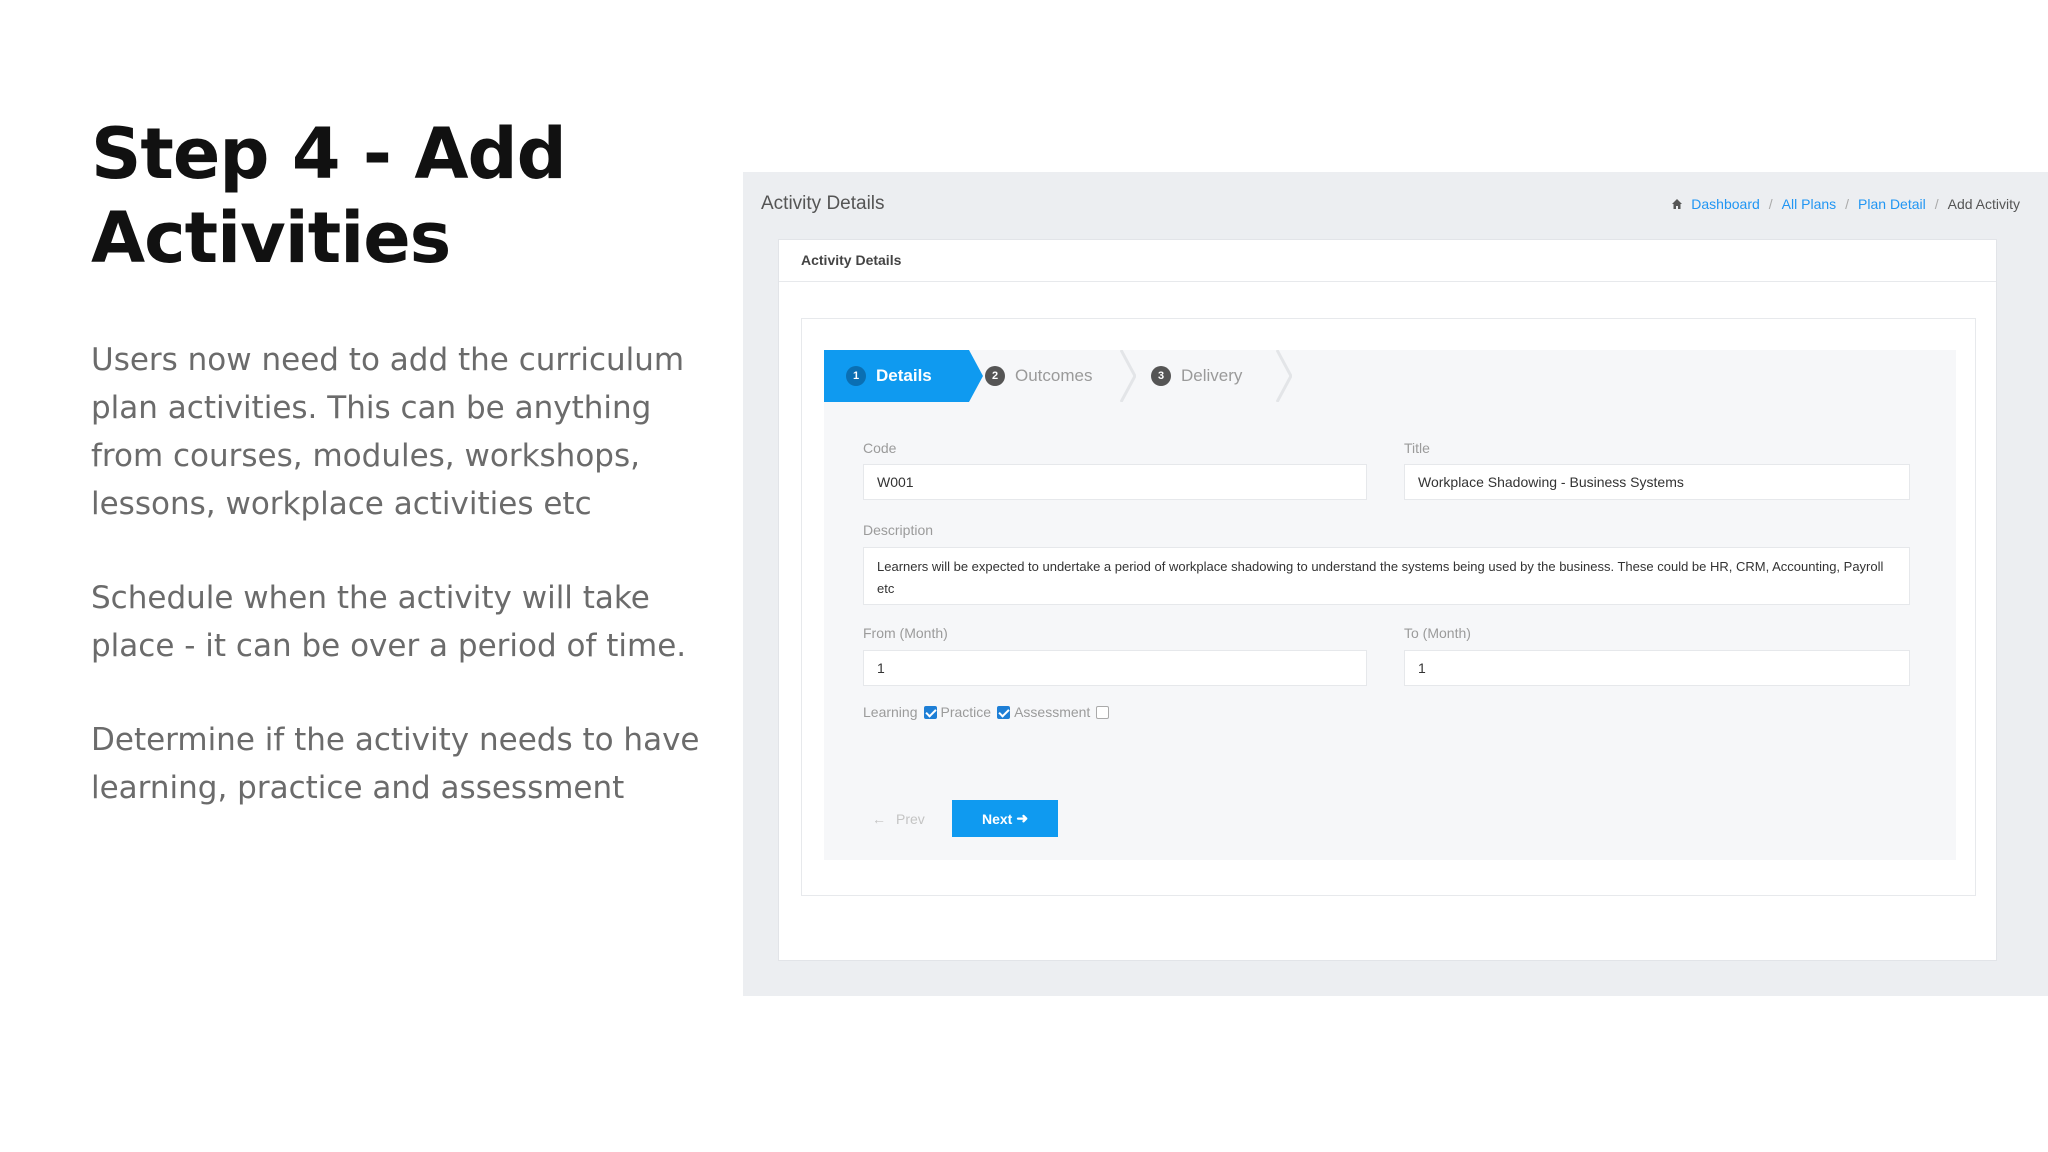 The height and width of the screenshot is (1152, 2048). What do you see at coordinates (905, 633) in the screenshot?
I see `from-month-label: From (Month)` at bounding box center [905, 633].